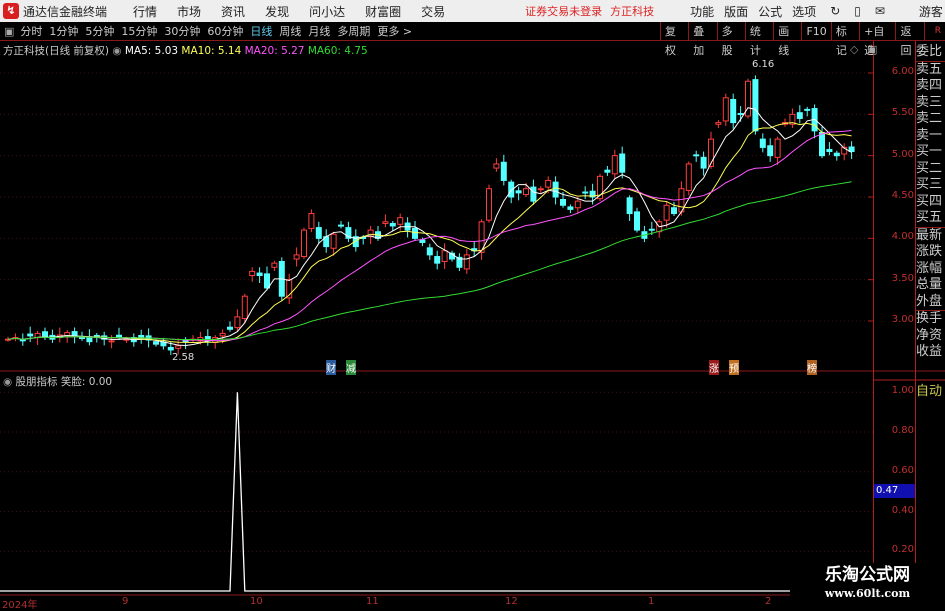  What do you see at coordinates (902, 510) in the screenshot?
I see `indicator-tick-label: 0.40` at bounding box center [902, 510].